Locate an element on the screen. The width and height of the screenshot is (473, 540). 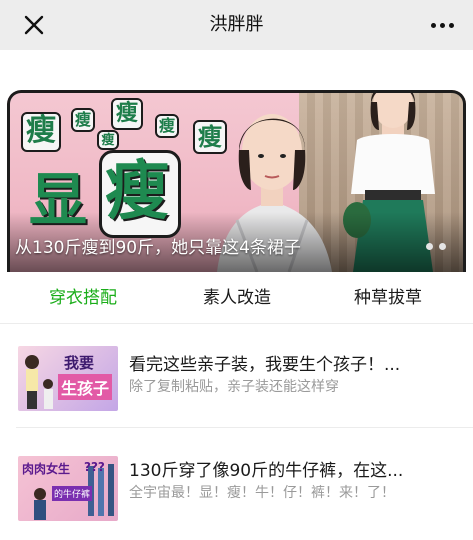
tab-outfit-matching: 穿衣搭配 is located at coordinates (83, 298).